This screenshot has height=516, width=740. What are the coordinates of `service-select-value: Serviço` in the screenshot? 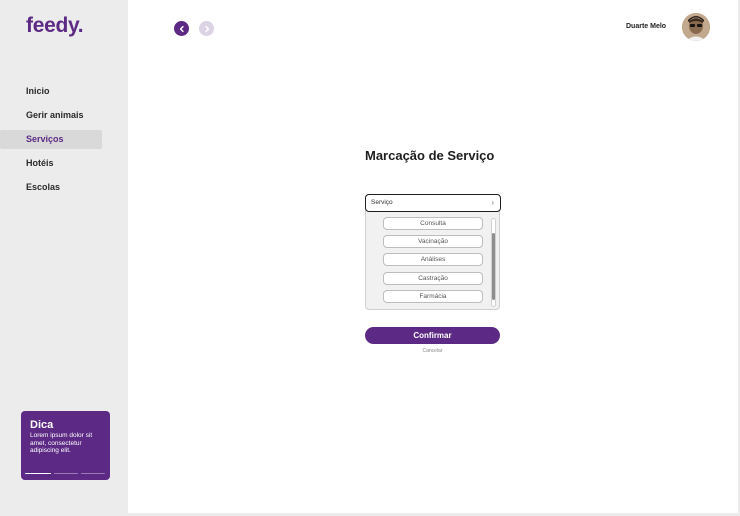 It's located at (382, 202).